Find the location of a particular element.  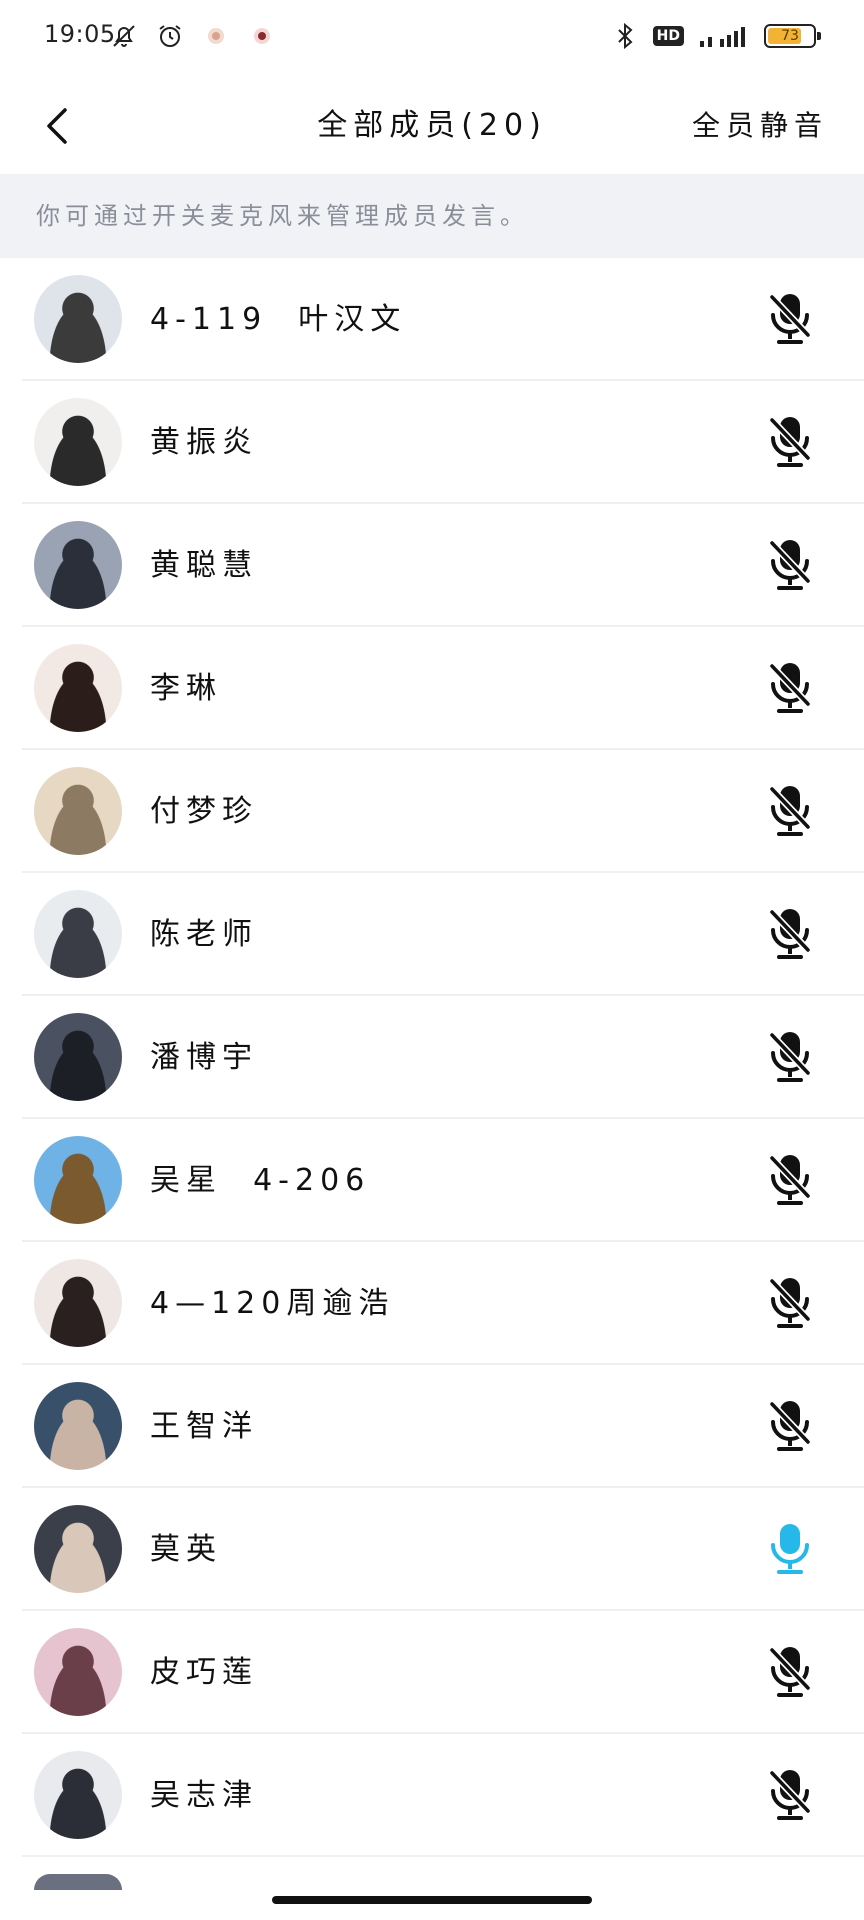

status-time: 19:05 is located at coordinates (80, 34).